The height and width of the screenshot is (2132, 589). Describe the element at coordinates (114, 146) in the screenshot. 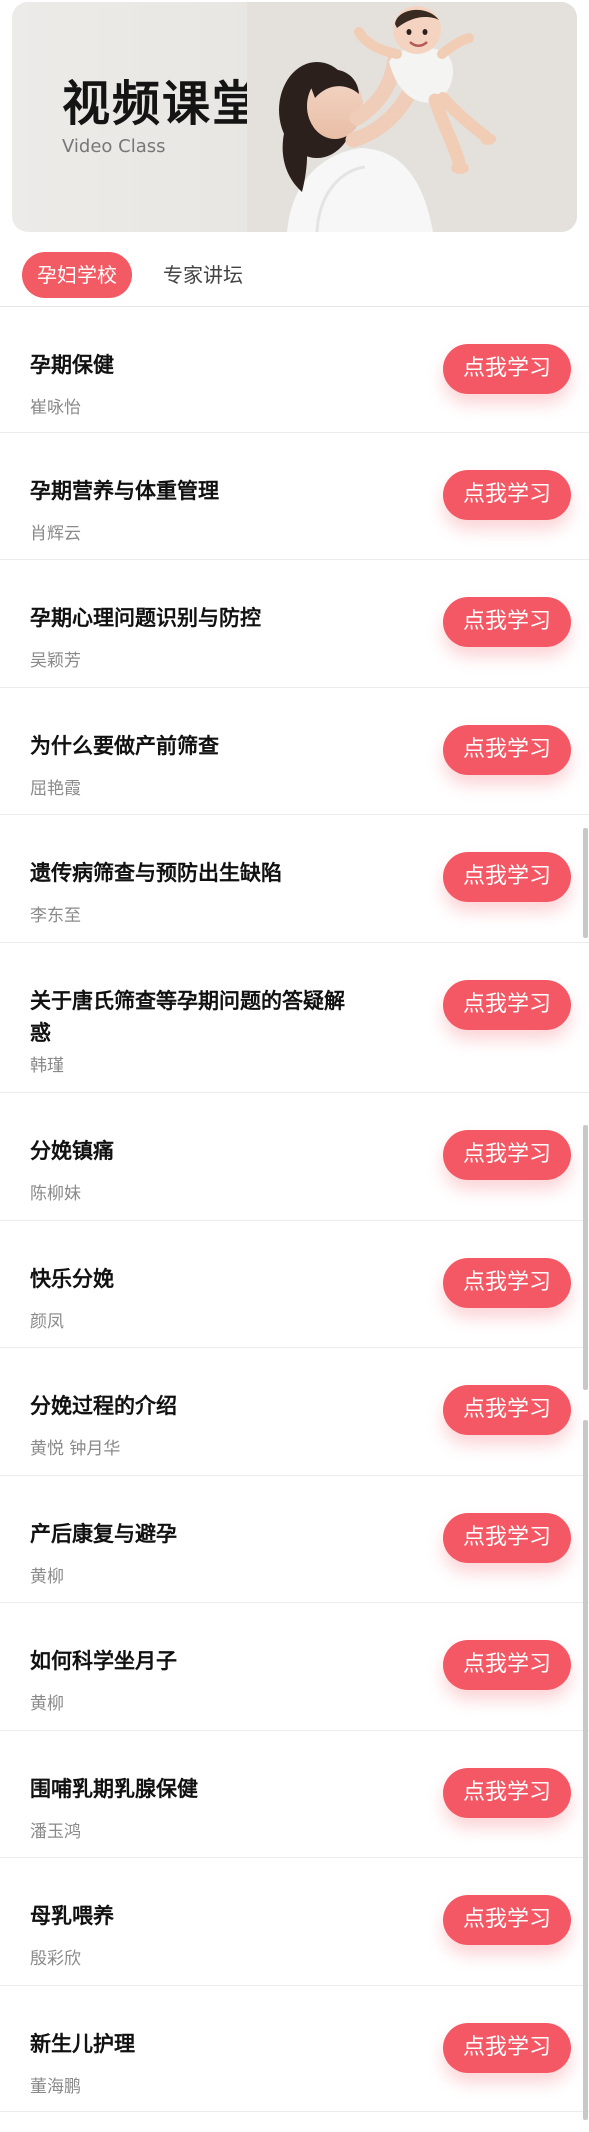

I see `banner-subtitle: Video Class` at that location.